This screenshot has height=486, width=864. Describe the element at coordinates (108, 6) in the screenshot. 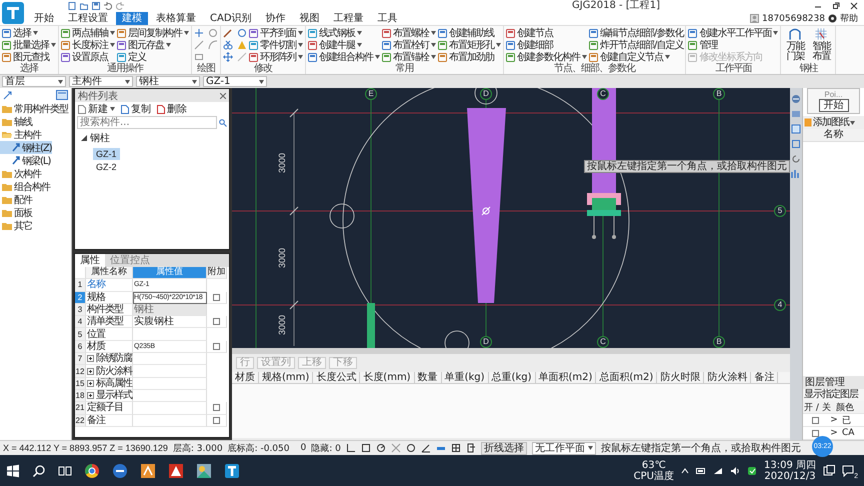

I see `undo-icon` at that location.